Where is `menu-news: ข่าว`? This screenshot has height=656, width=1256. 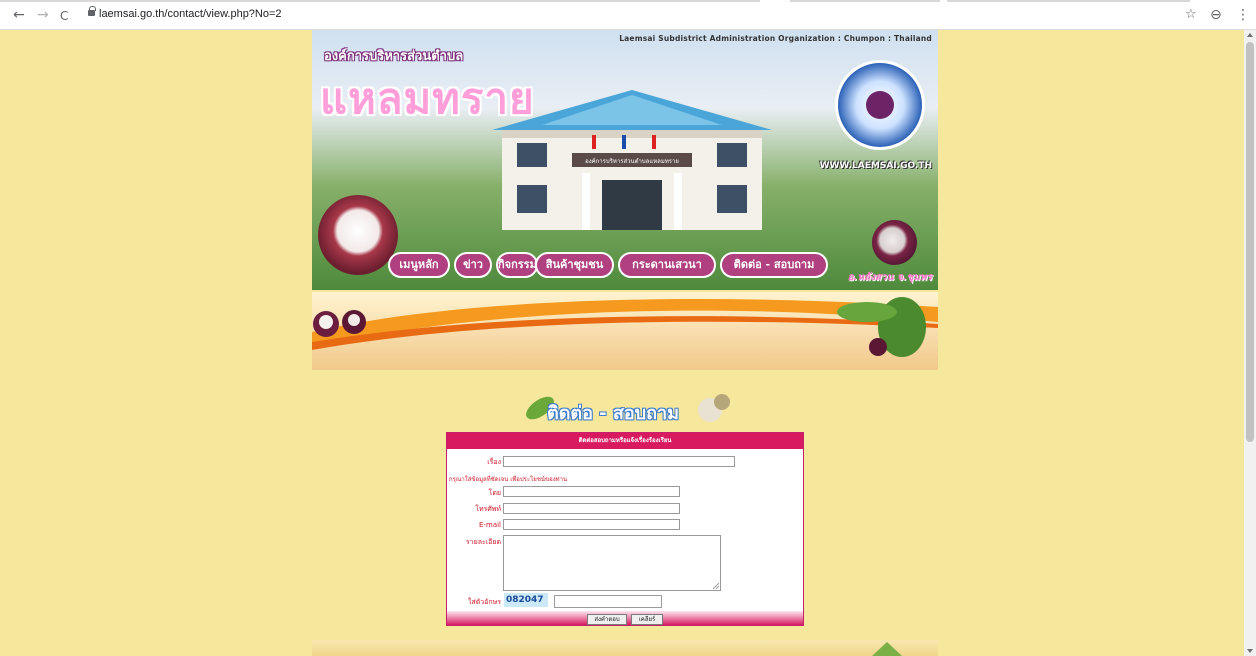
menu-news: ข่าว is located at coordinates (473, 265).